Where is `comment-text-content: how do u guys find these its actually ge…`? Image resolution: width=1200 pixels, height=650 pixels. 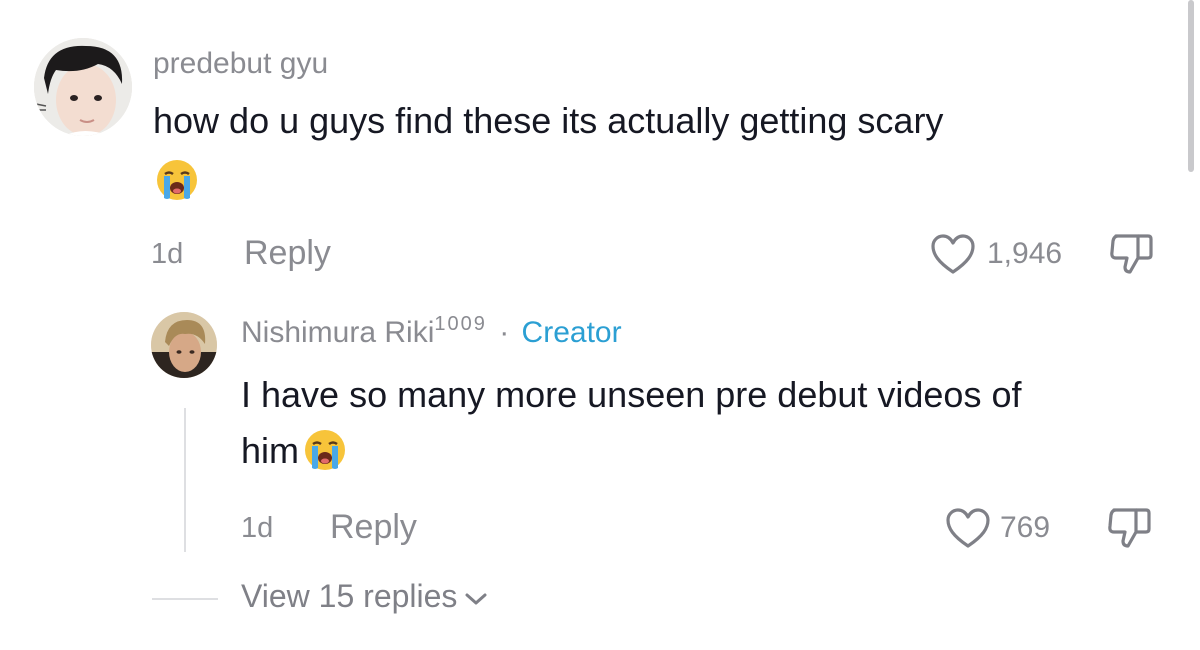
comment-text-content: how do u guys find these its actually ge… is located at coordinates (548, 120).